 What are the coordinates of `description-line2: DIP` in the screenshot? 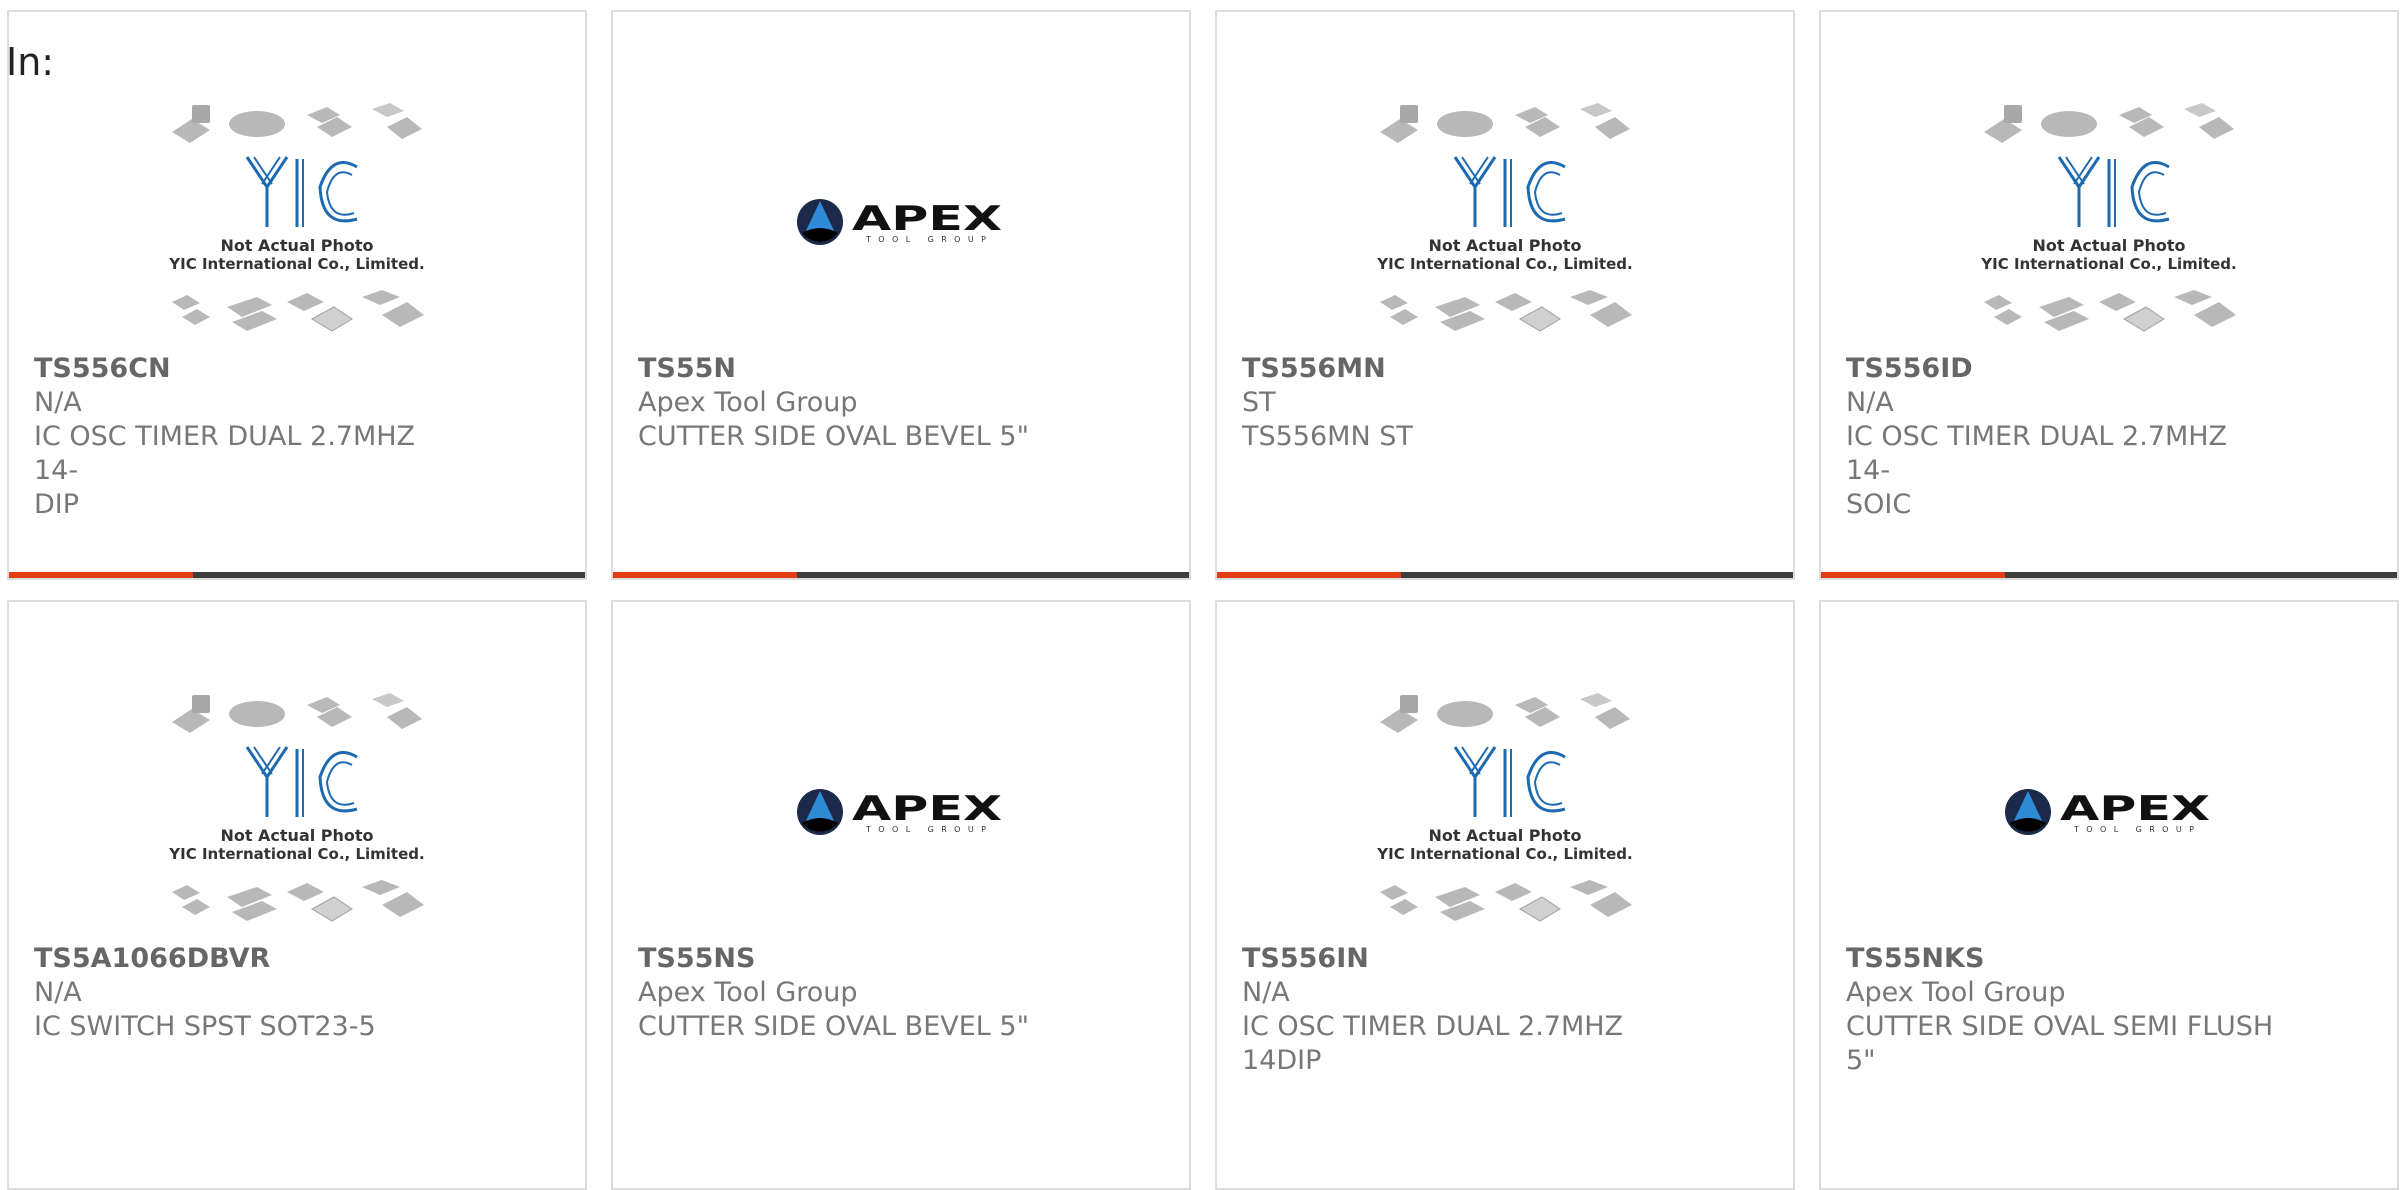 It's located at (57, 504).